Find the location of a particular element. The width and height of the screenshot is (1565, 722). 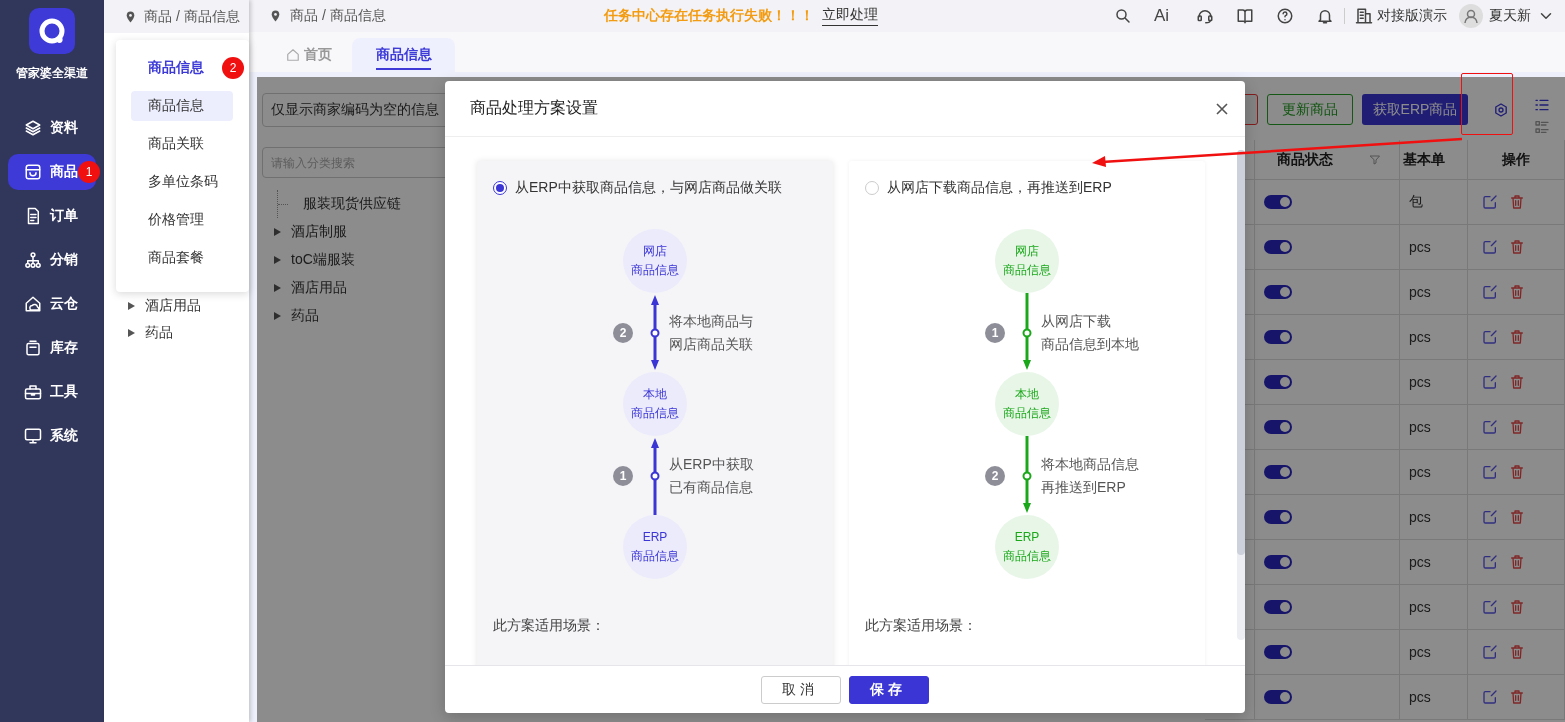

nav-item: 库存 is located at coordinates (52, 348).